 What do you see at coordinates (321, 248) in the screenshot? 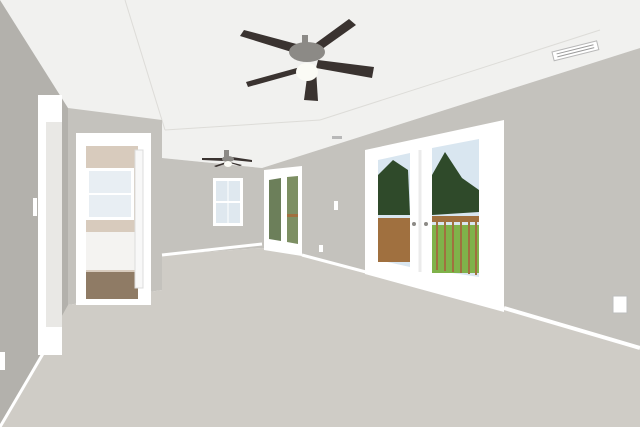
I see `outlet-icon-side` at bounding box center [321, 248].